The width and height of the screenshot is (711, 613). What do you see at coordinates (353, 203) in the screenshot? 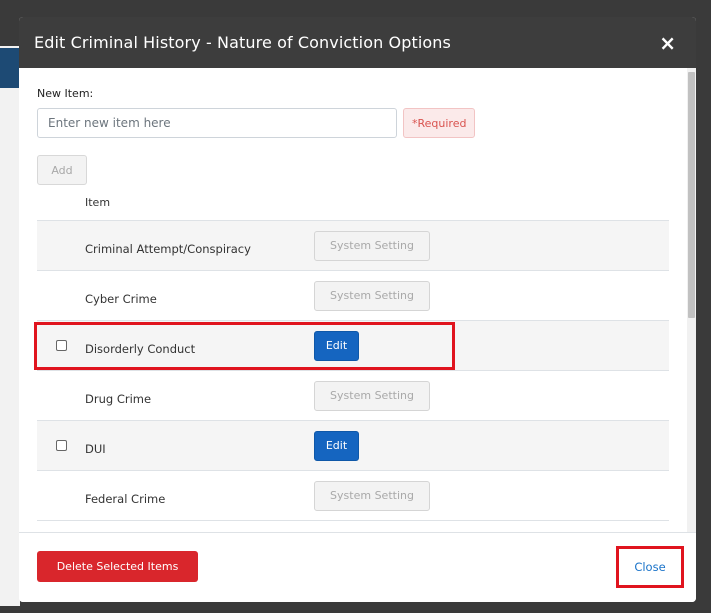
I see `table-header: Item` at bounding box center [353, 203].